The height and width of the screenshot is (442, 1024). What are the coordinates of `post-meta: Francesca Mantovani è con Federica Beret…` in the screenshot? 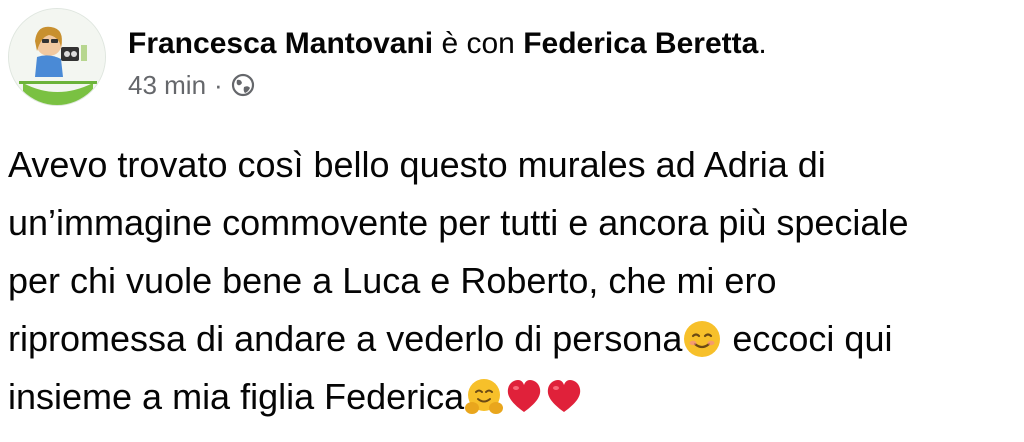 It's located at (447, 63).